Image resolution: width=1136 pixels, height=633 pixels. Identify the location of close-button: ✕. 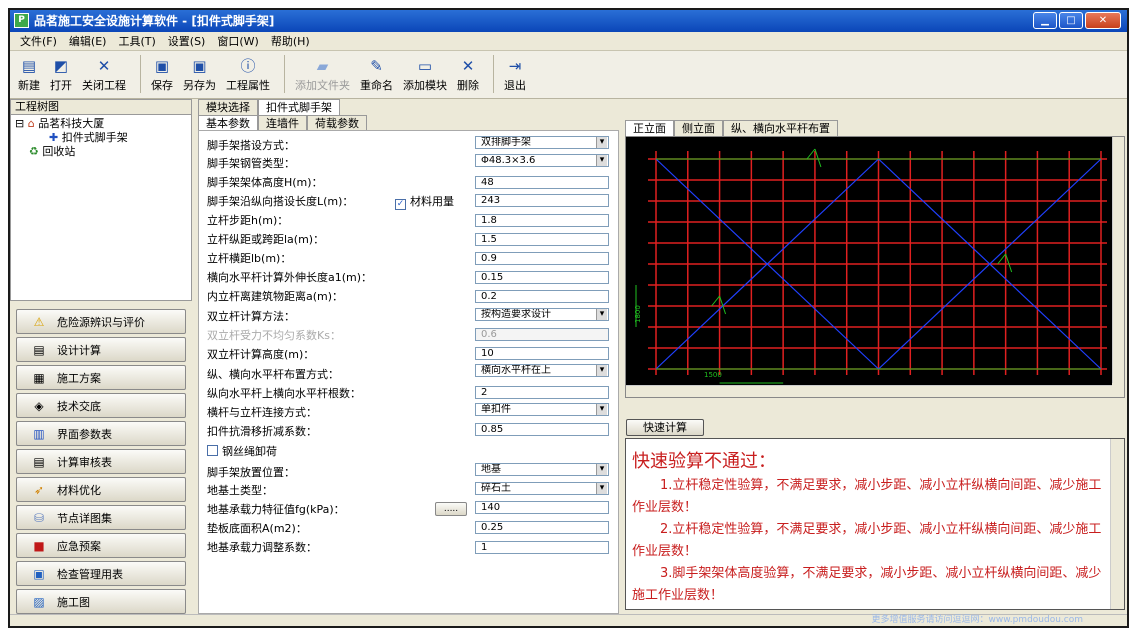
(1103, 20).